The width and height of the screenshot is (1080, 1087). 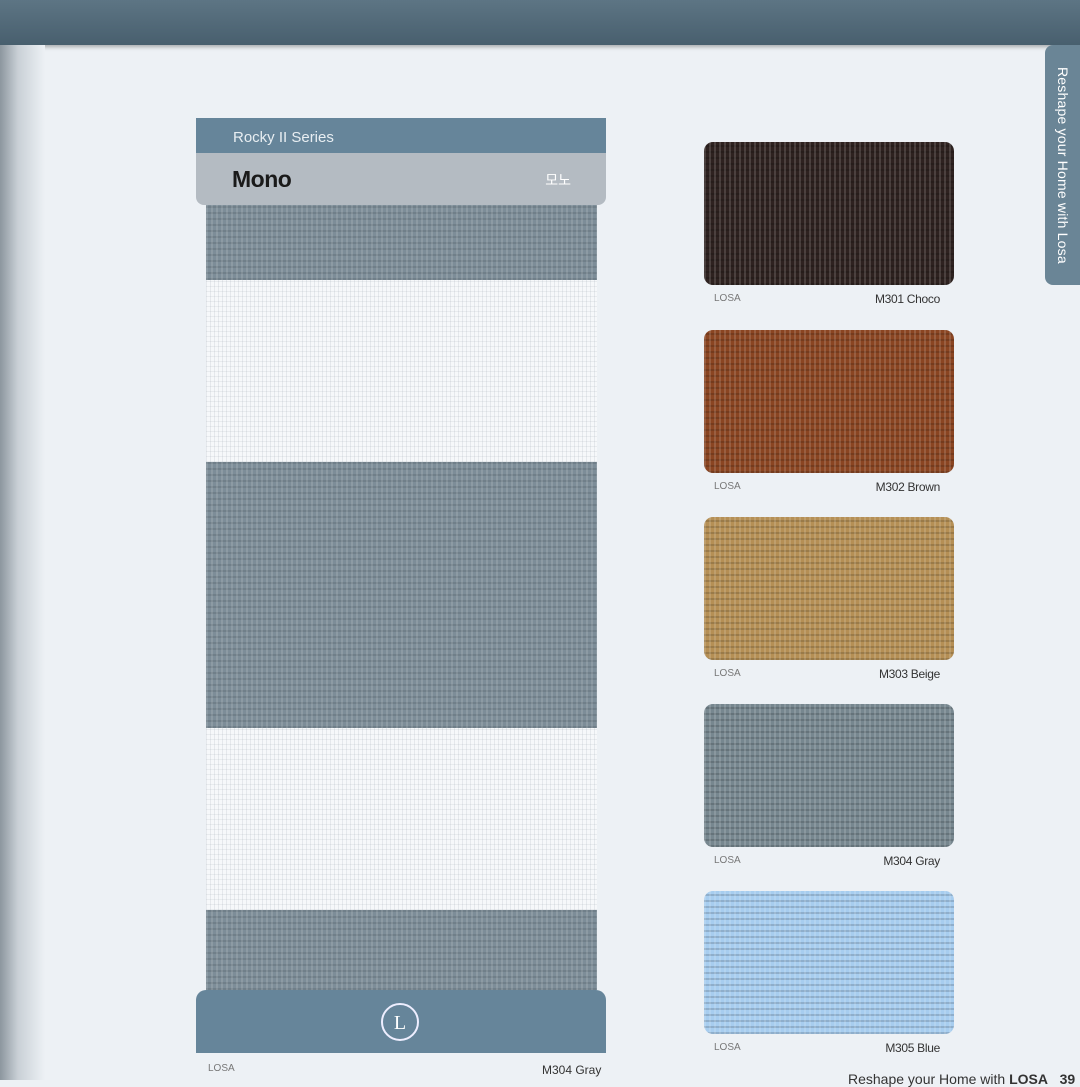 What do you see at coordinates (909, 674) in the screenshot?
I see `swatch-code: M303 Beige` at bounding box center [909, 674].